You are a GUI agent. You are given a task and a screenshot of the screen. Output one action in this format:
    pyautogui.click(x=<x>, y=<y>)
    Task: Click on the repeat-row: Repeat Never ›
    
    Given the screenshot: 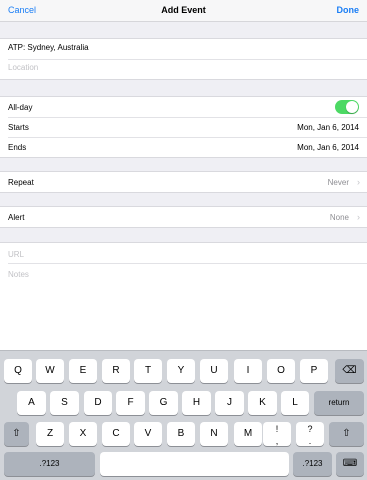 What is the action you would take?
    pyautogui.click(x=183, y=182)
    